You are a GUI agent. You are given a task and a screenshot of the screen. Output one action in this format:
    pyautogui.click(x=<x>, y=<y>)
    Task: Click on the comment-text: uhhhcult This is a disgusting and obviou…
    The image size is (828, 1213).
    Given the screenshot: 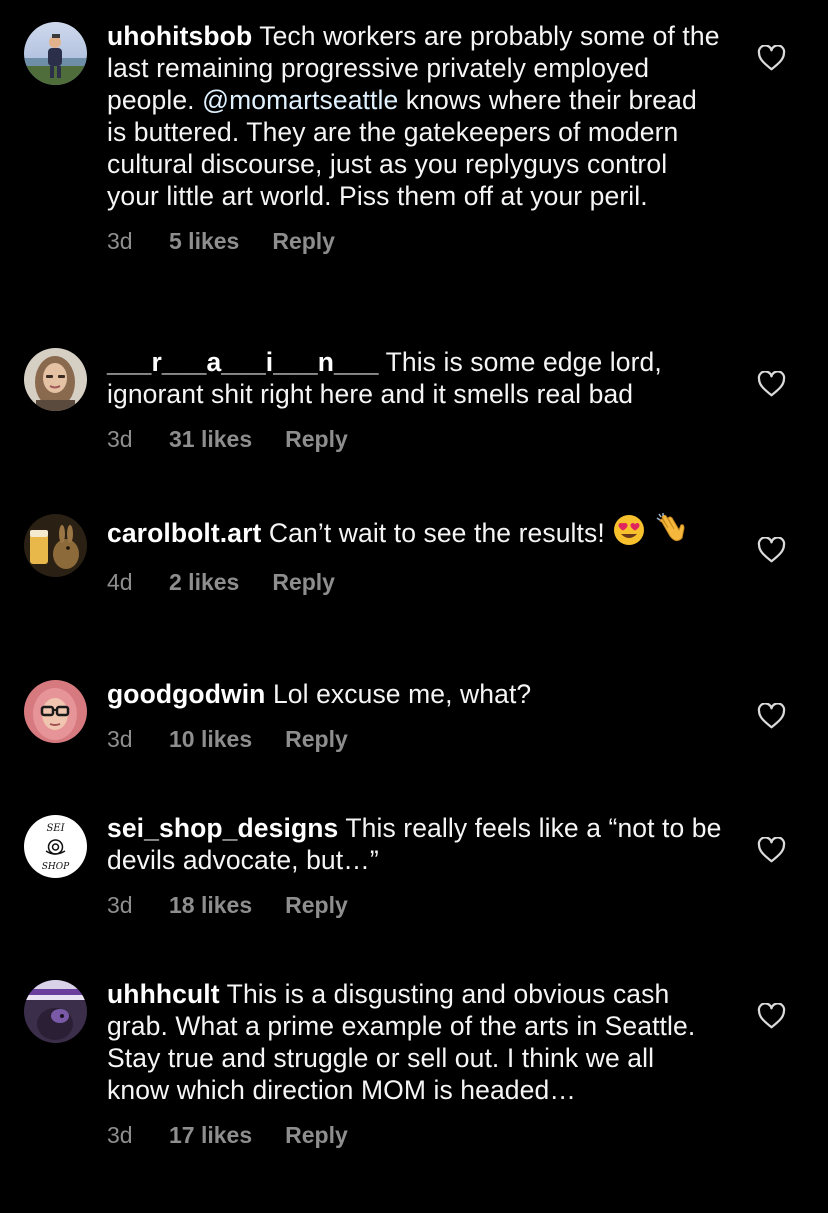 What is the action you would take?
    pyautogui.click(x=414, y=1042)
    